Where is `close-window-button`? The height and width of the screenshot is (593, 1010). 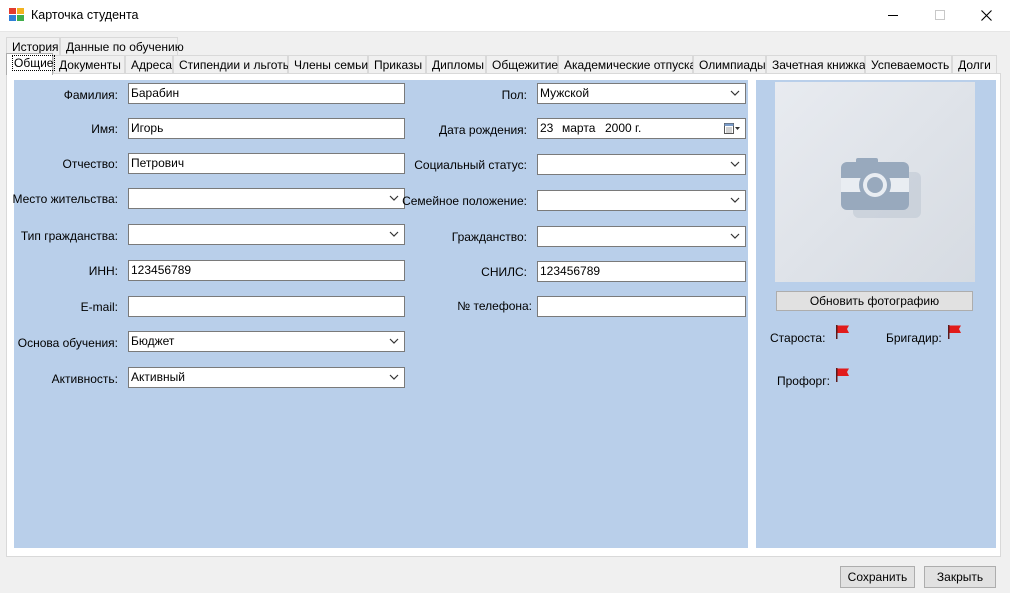 close-window-button is located at coordinates (986, 15).